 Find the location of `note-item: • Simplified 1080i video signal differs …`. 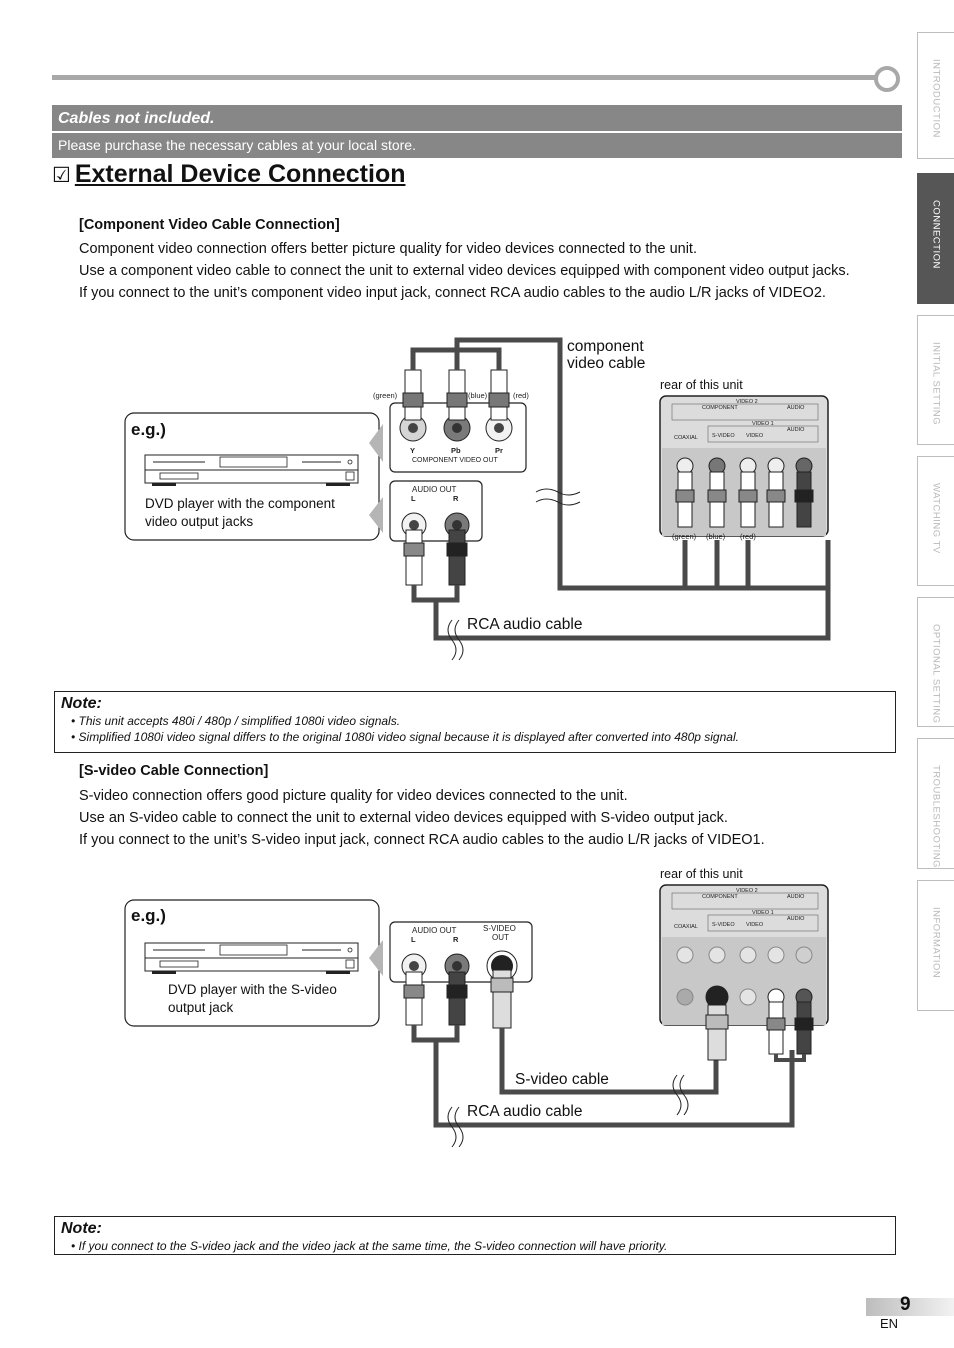

note-item: • Simplified 1080i video signal differs … is located at coordinates (405, 737).